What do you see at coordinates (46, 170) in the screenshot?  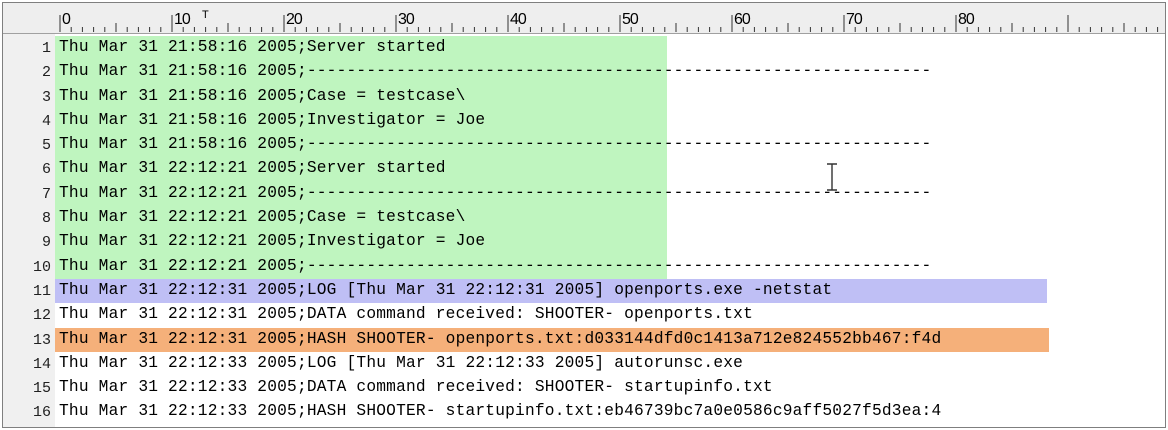 I see `line-number: 6` at bounding box center [46, 170].